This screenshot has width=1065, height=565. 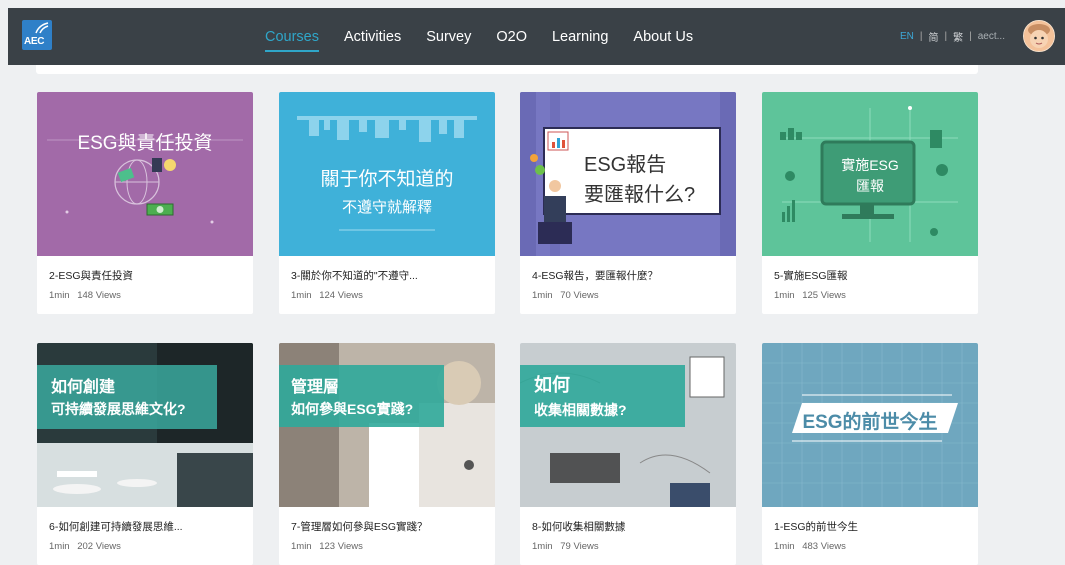 What do you see at coordinates (448, 37) in the screenshot?
I see `nav-survey: Survey` at bounding box center [448, 37].